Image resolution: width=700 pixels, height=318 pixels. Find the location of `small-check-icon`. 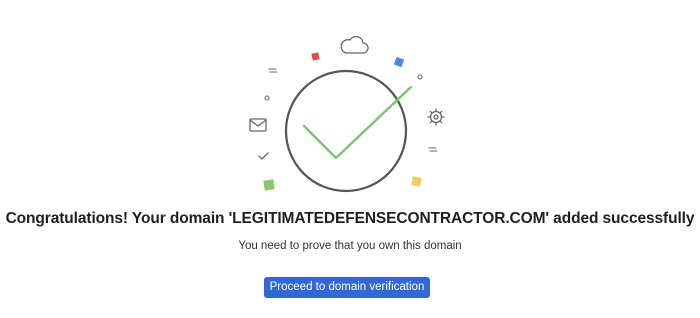

small-check-icon is located at coordinates (263, 156).